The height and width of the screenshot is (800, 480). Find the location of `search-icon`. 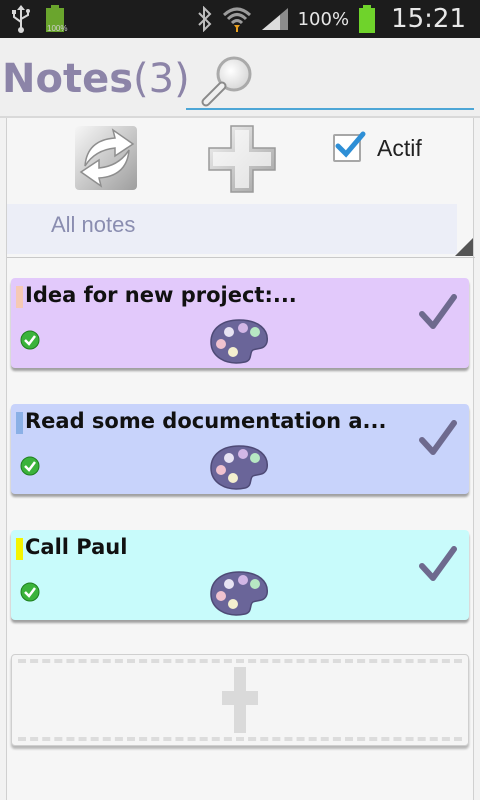

search-icon is located at coordinates (229, 80).